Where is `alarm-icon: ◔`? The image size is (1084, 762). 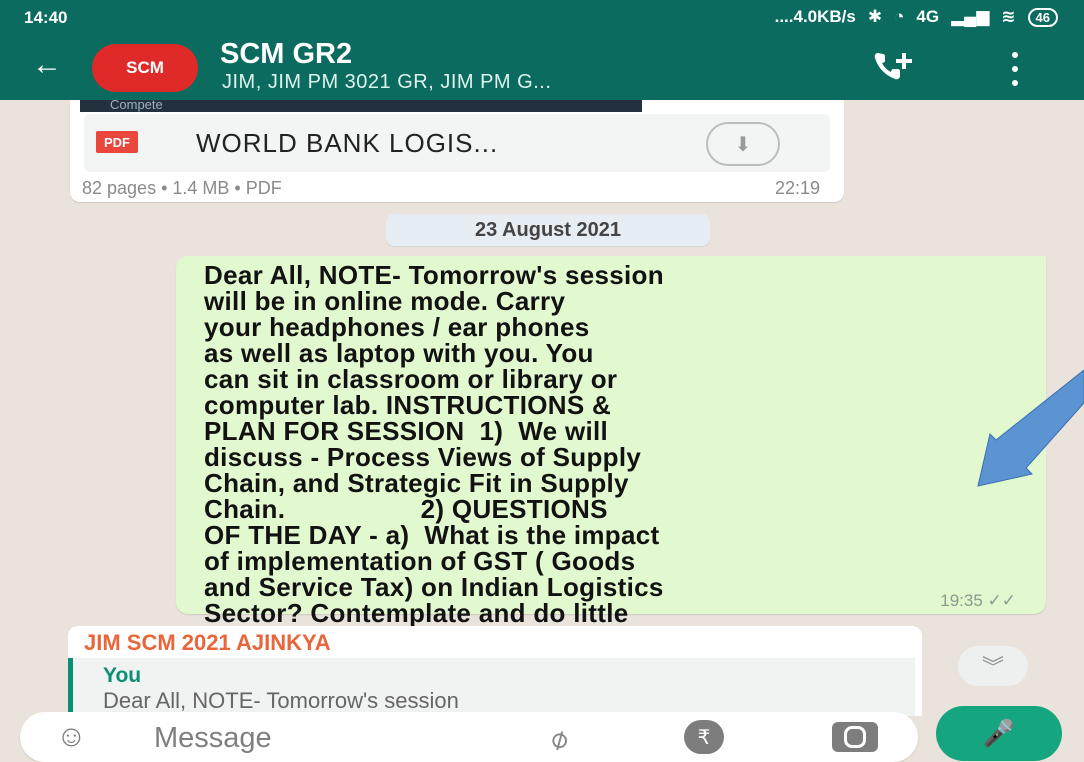
alarm-icon: ◔ is located at coordinates (899, 16).